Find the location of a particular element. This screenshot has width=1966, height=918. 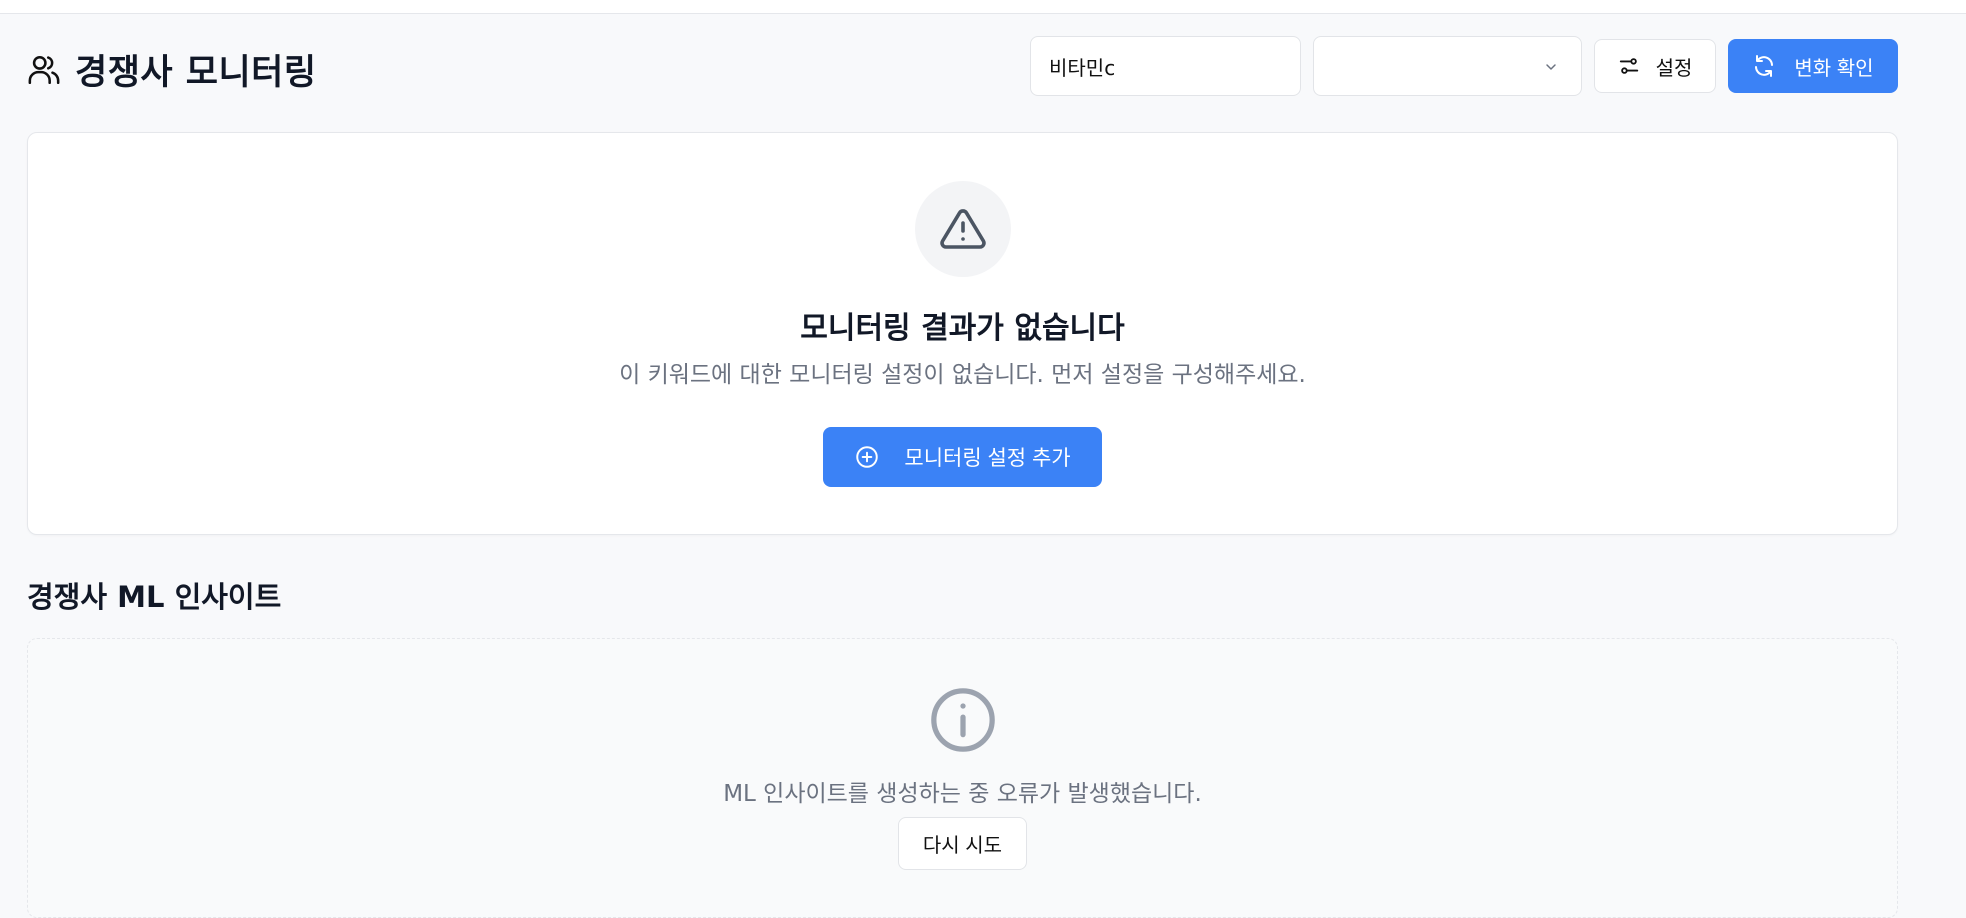

users-icon is located at coordinates (44, 69).